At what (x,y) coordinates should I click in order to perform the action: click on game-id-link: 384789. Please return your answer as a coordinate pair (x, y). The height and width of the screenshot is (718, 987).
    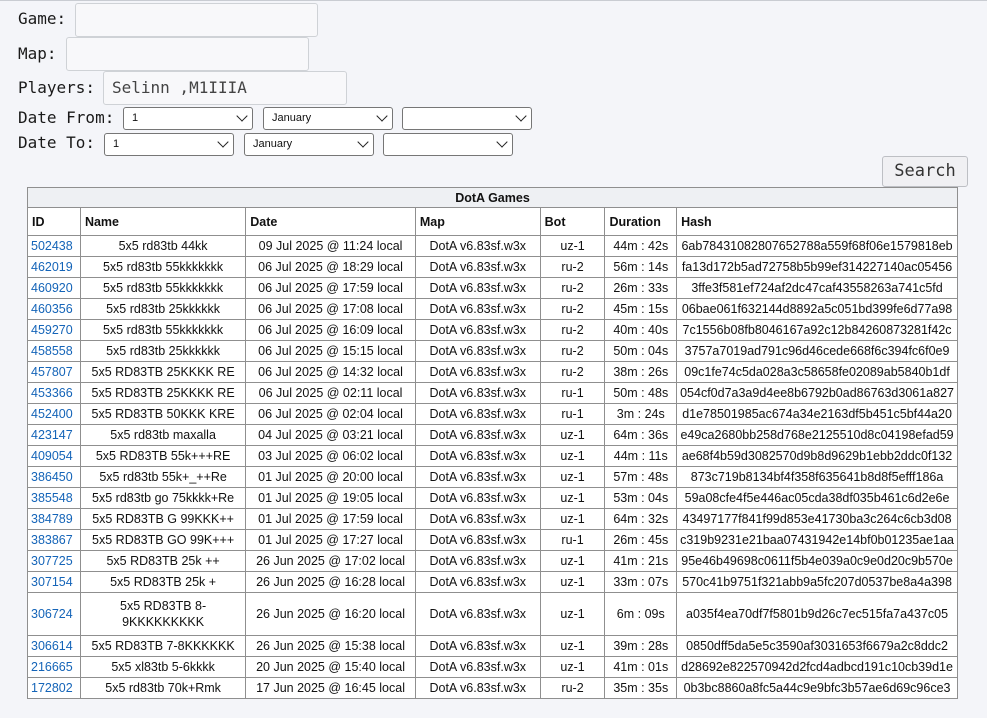
    Looking at the image, I should click on (54, 519).